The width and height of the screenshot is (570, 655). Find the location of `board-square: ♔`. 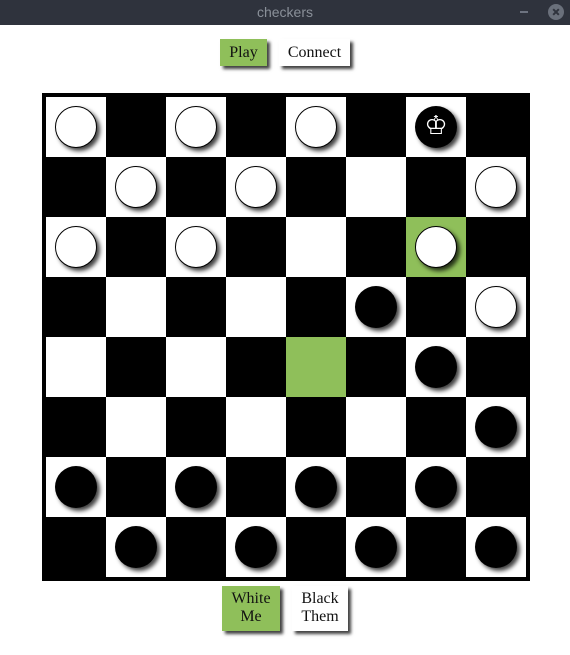

board-square: ♔ is located at coordinates (436, 127).